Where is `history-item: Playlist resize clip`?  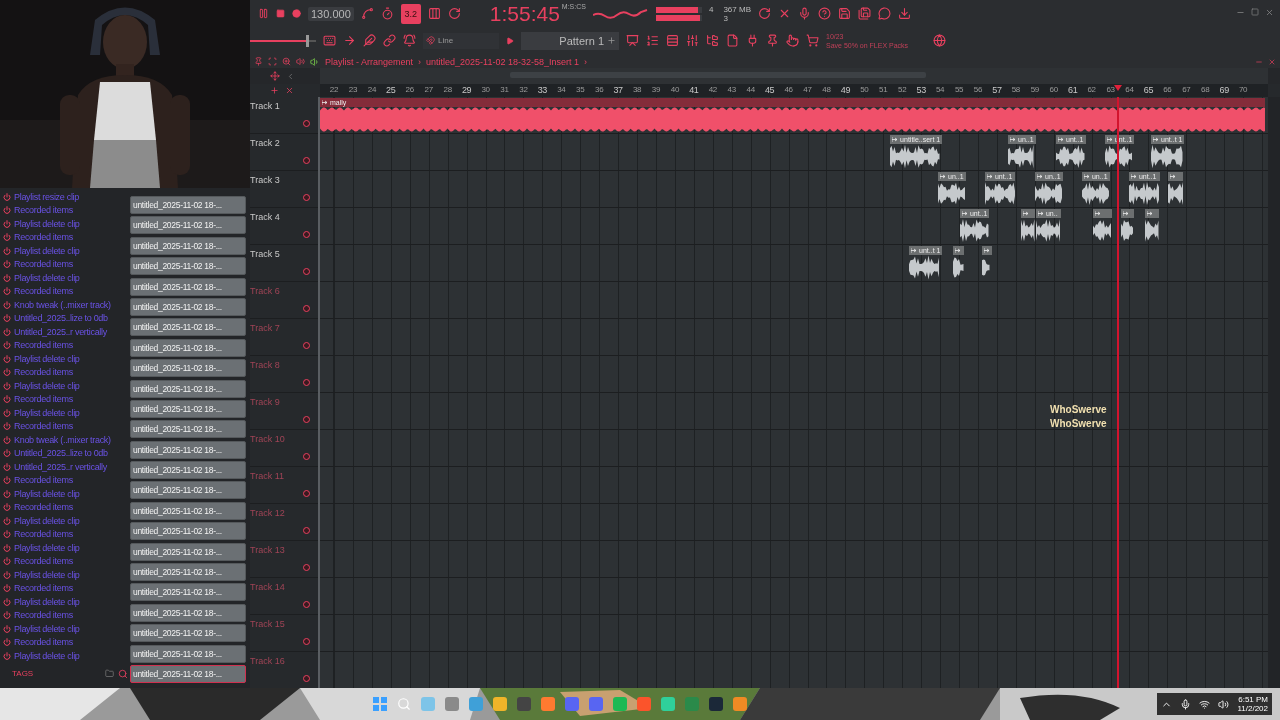 history-item: Playlist resize clip is located at coordinates (47, 196).